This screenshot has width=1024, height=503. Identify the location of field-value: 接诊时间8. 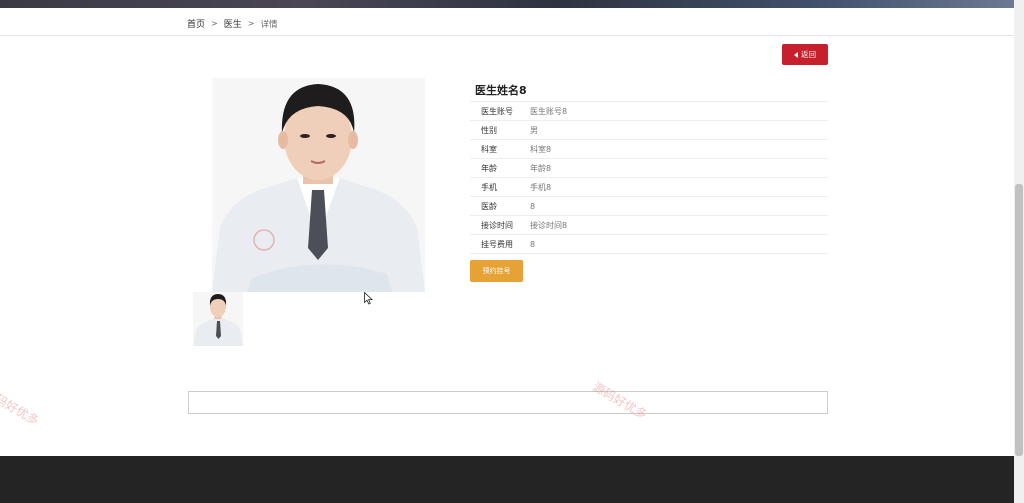
(679, 225).